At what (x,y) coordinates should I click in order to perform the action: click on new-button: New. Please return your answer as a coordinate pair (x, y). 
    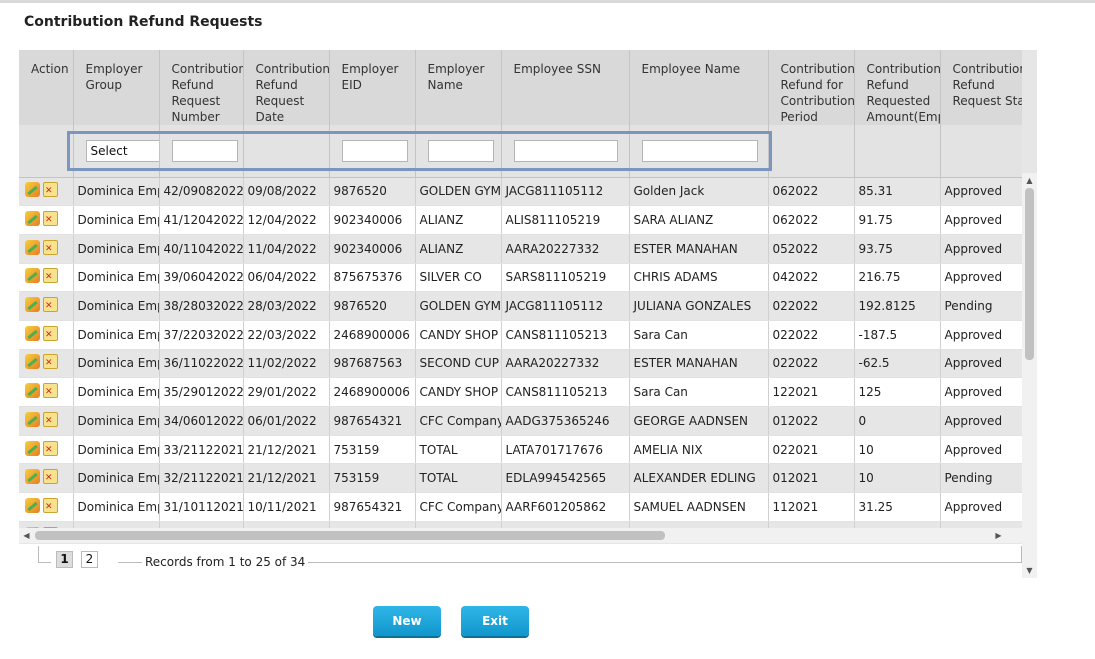
    Looking at the image, I should click on (407, 621).